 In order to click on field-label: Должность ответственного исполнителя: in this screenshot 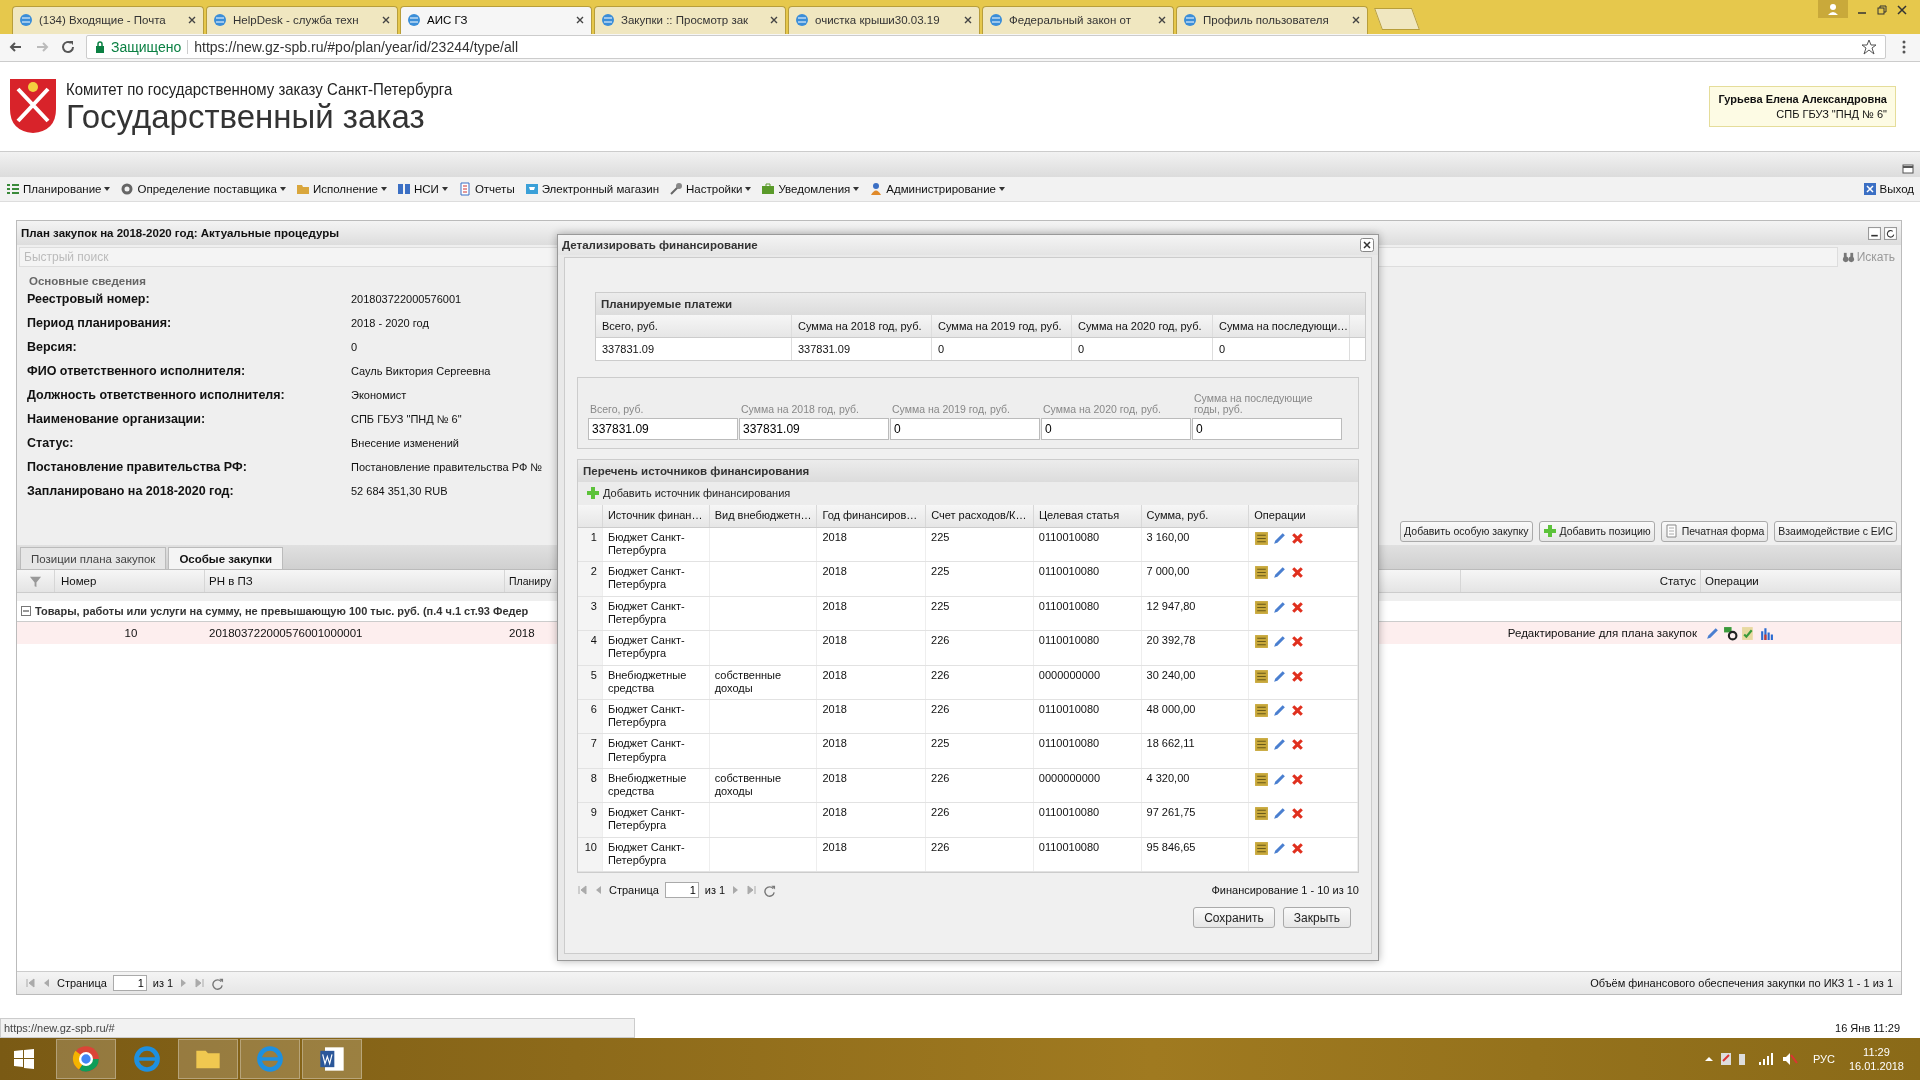, I will do `click(156, 395)`.